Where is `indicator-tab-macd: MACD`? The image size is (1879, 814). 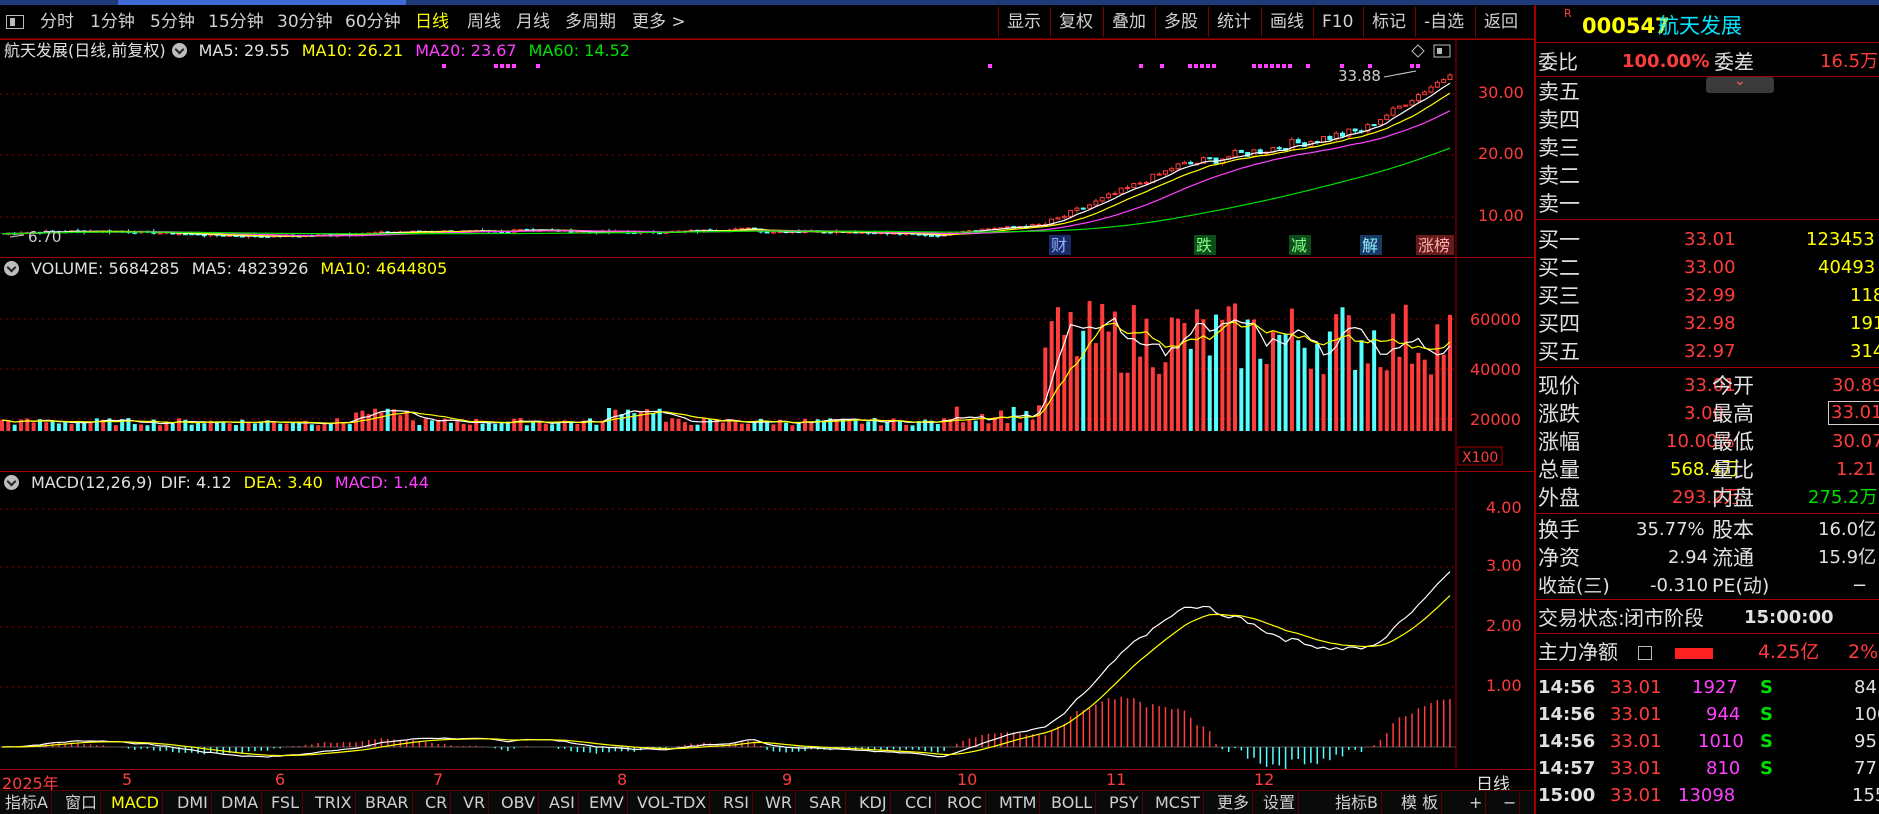 indicator-tab-macd: MACD is located at coordinates (135, 802).